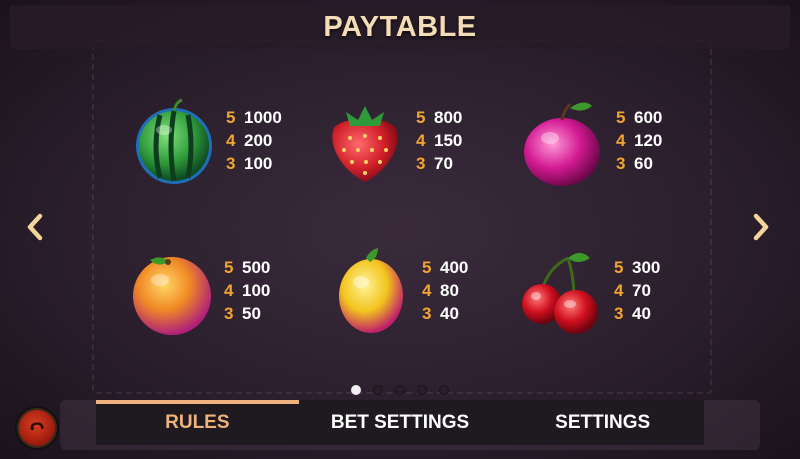  I want to click on home-button, so click(37, 428).